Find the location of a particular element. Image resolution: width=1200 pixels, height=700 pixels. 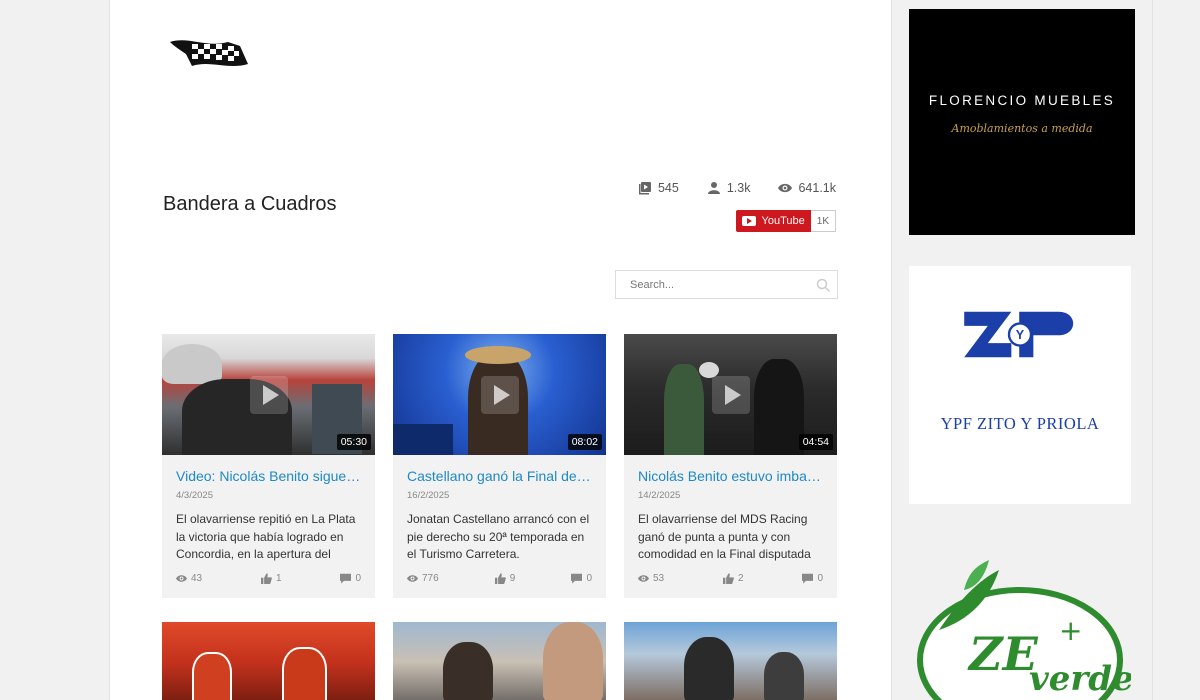

ad-florencio-muebles: FLORENCIO MUEBLES Amoblamientos a medida is located at coordinates (1022, 122).